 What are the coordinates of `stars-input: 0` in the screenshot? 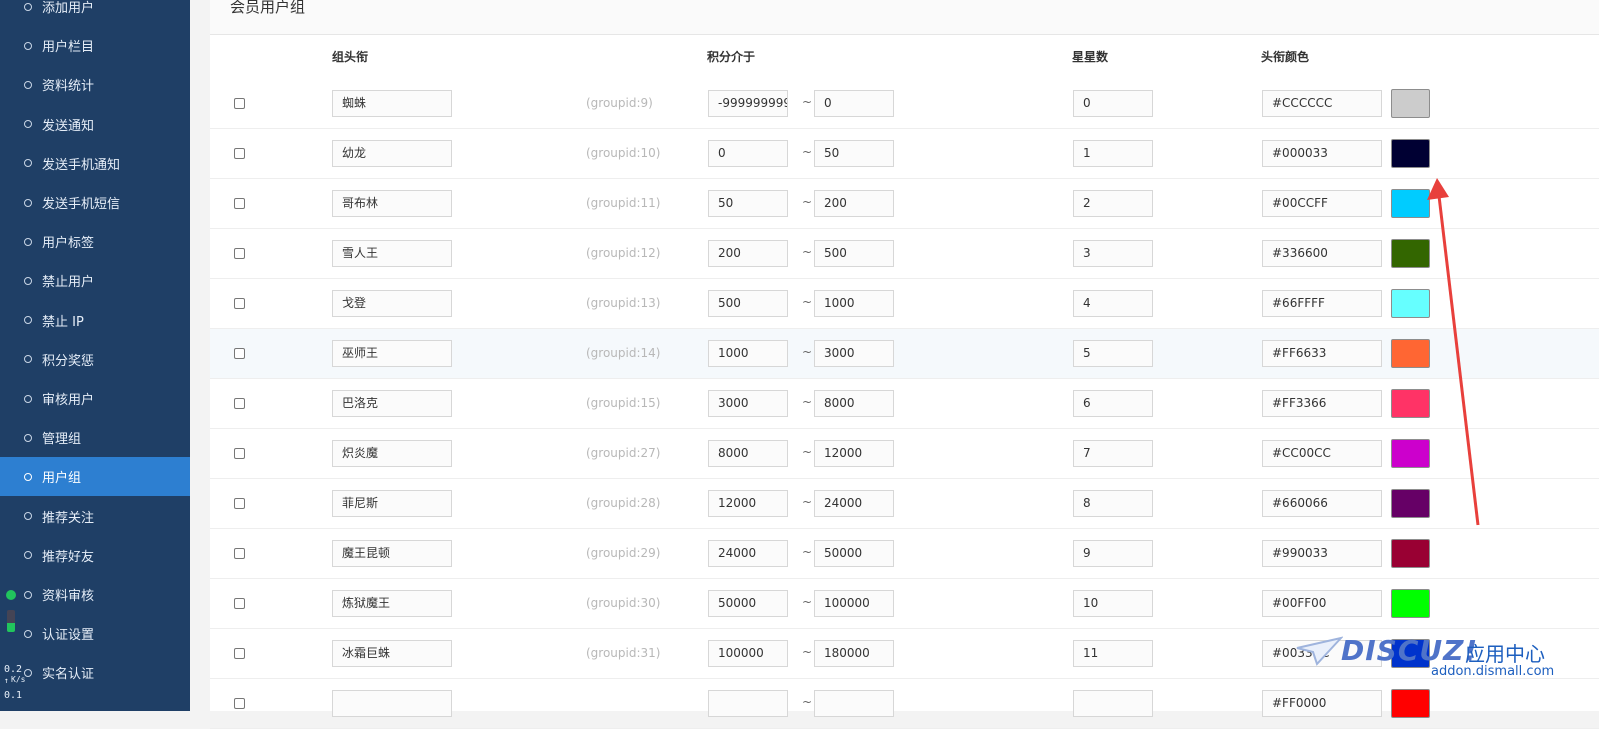 It's located at (1113, 103).